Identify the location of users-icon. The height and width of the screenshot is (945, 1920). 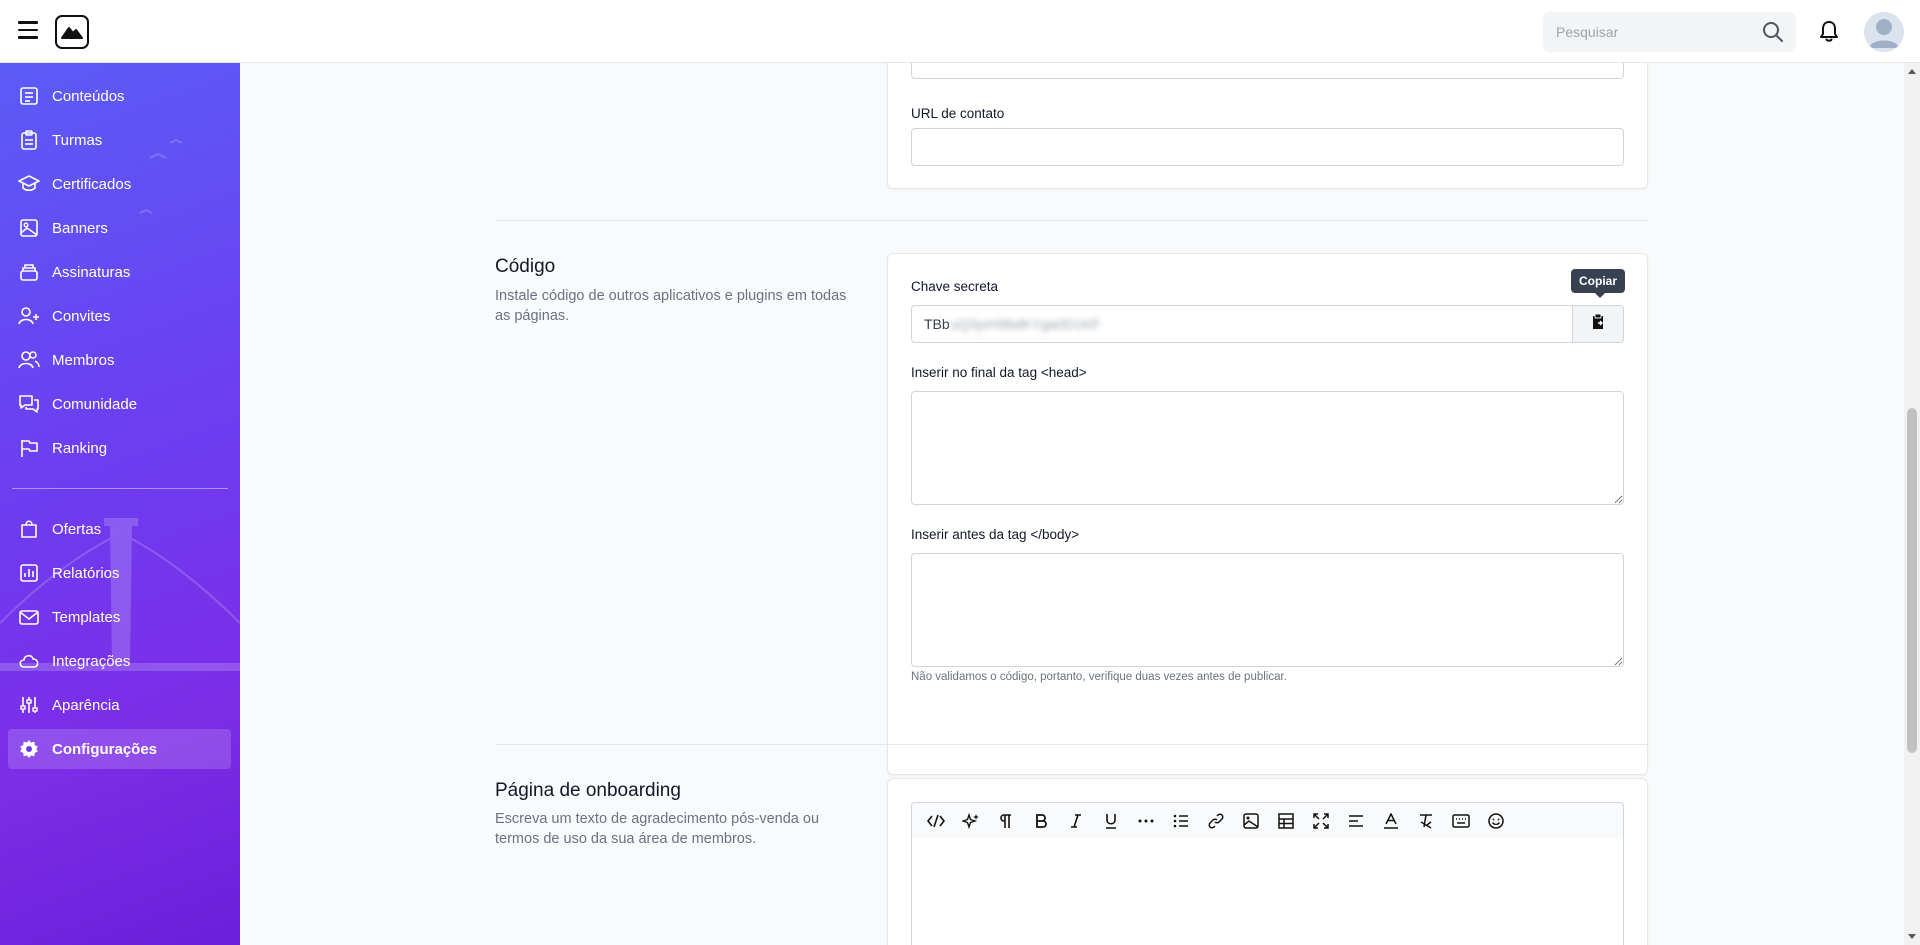
(29, 360).